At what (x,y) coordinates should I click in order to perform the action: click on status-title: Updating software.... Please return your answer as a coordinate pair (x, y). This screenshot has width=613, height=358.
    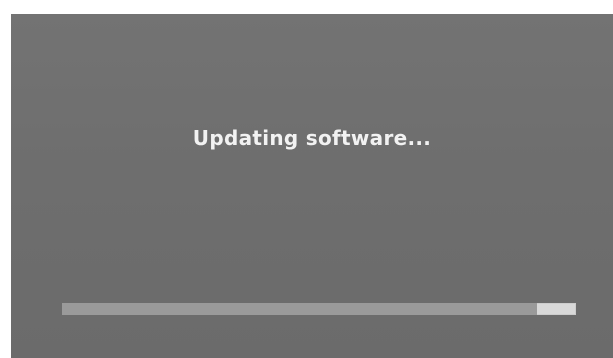
    Looking at the image, I should click on (312, 138).